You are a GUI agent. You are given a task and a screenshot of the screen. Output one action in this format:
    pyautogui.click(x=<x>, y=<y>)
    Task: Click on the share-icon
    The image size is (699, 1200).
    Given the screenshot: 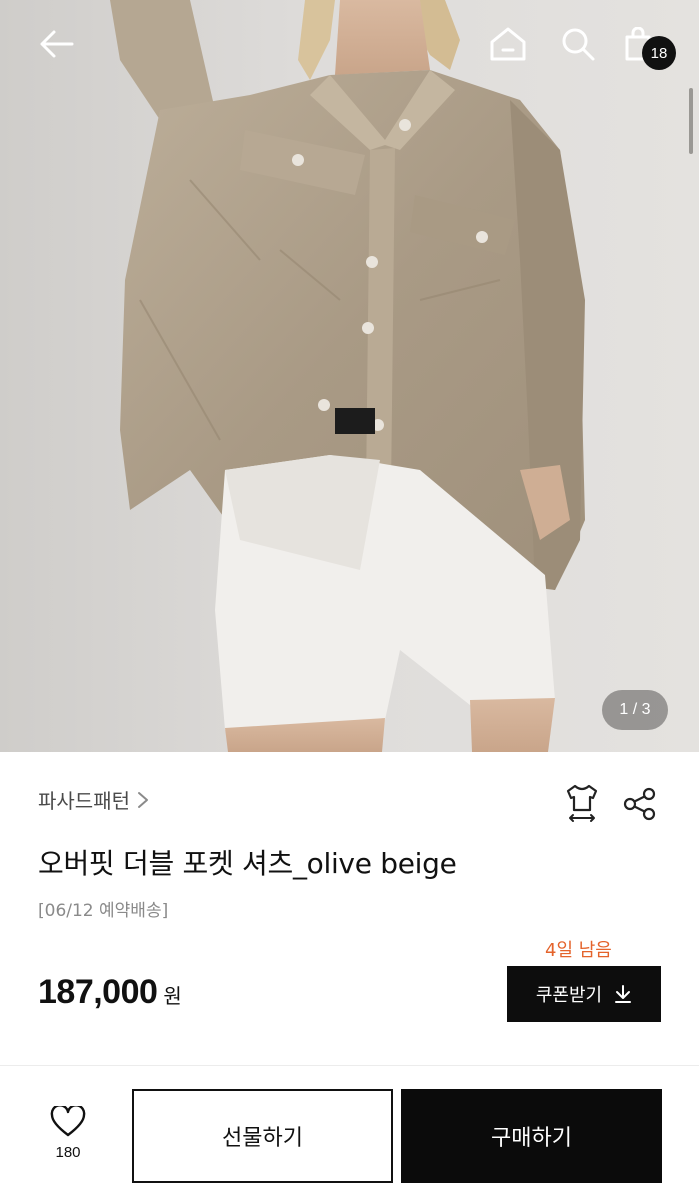 What is the action you would take?
    pyautogui.click(x=639, y=804)
    